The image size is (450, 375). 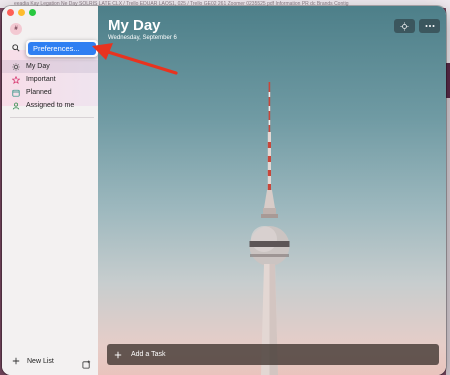 I want to click on star-icon, so click(x=16, y=79).